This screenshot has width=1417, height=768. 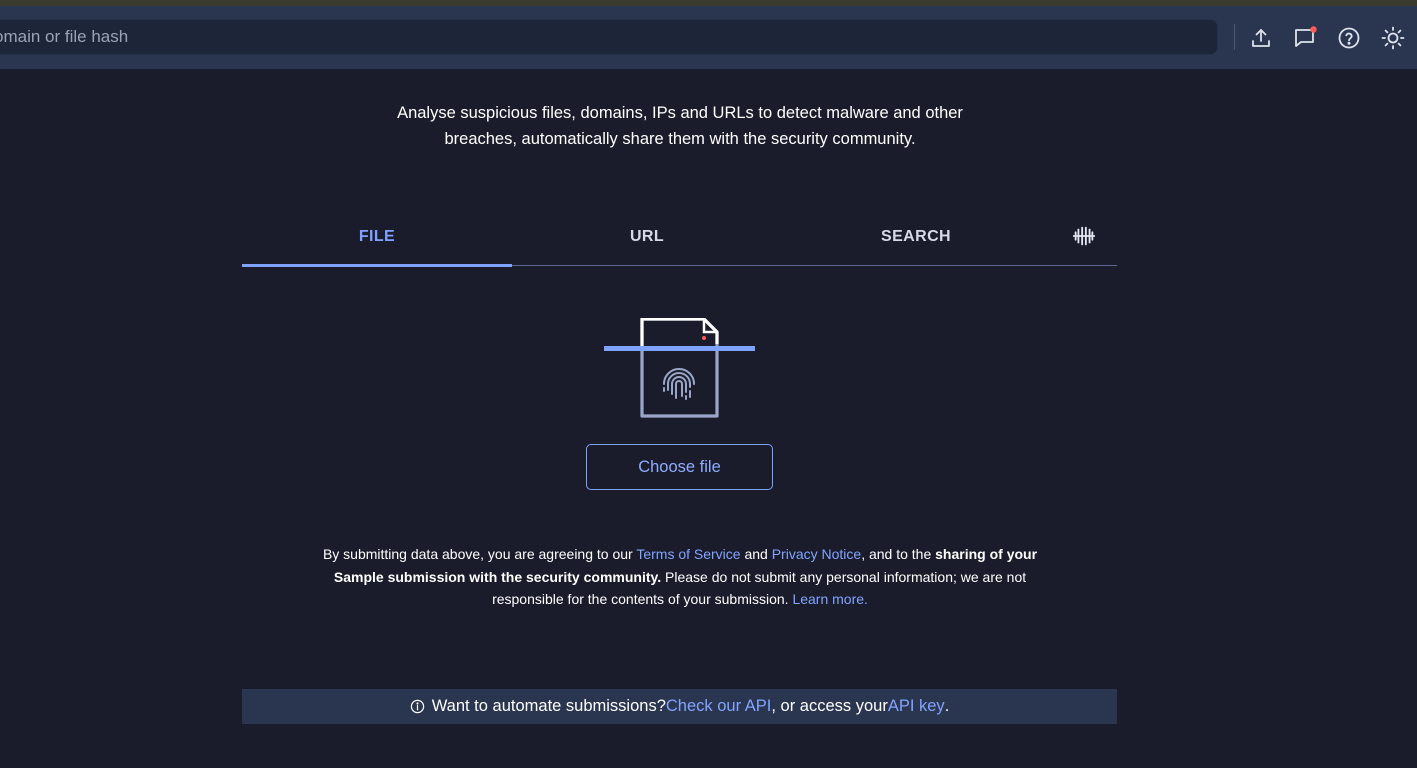 What do you see at coordinates (1313, 29) in the screenshot?
I see `notification-dot` at bounding box center [1313, 29].